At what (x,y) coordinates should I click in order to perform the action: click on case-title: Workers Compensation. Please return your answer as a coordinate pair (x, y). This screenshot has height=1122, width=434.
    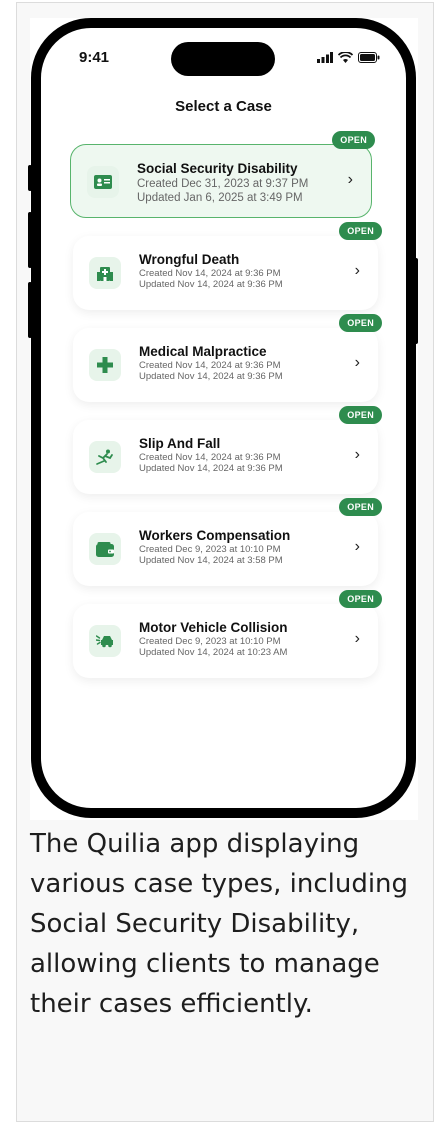
    Looking at the image, I should click on (215, 535).